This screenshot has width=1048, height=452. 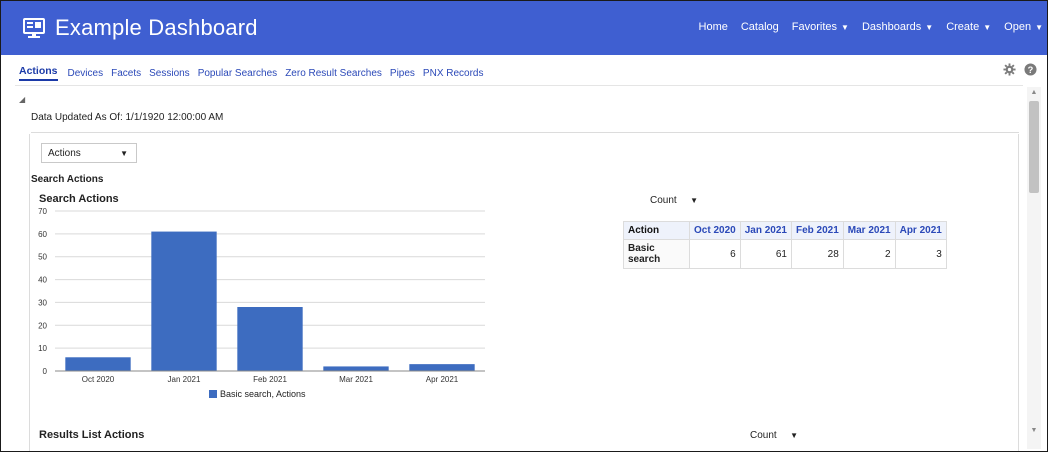 What do you see at coordinates (1009, 69) in the screenshot?
I see `gear-icon` at bounding box center [1009, 69].